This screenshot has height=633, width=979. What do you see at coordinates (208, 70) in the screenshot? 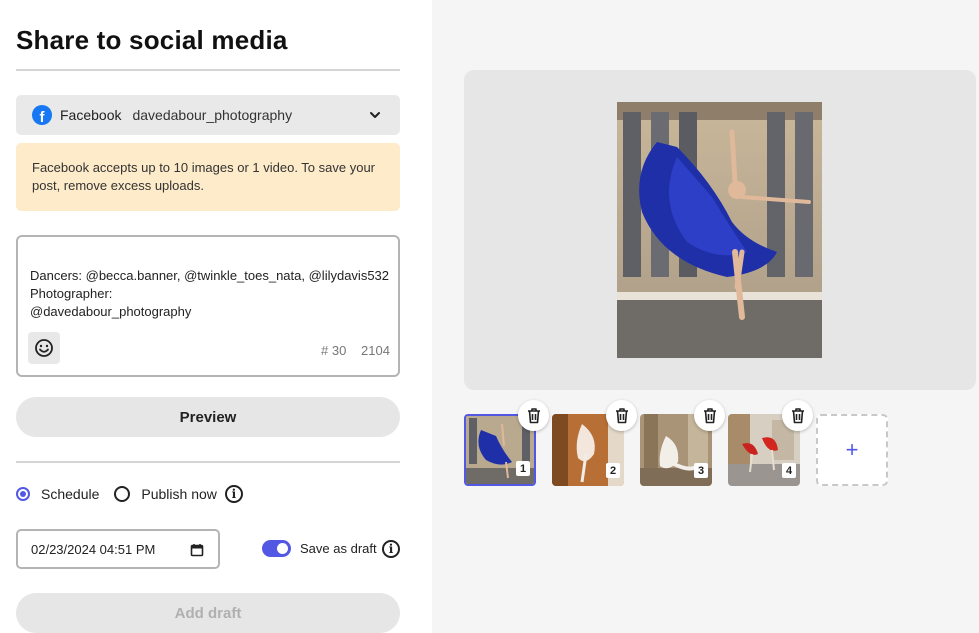
I see `title-divider` at bounding box center [208, 70].